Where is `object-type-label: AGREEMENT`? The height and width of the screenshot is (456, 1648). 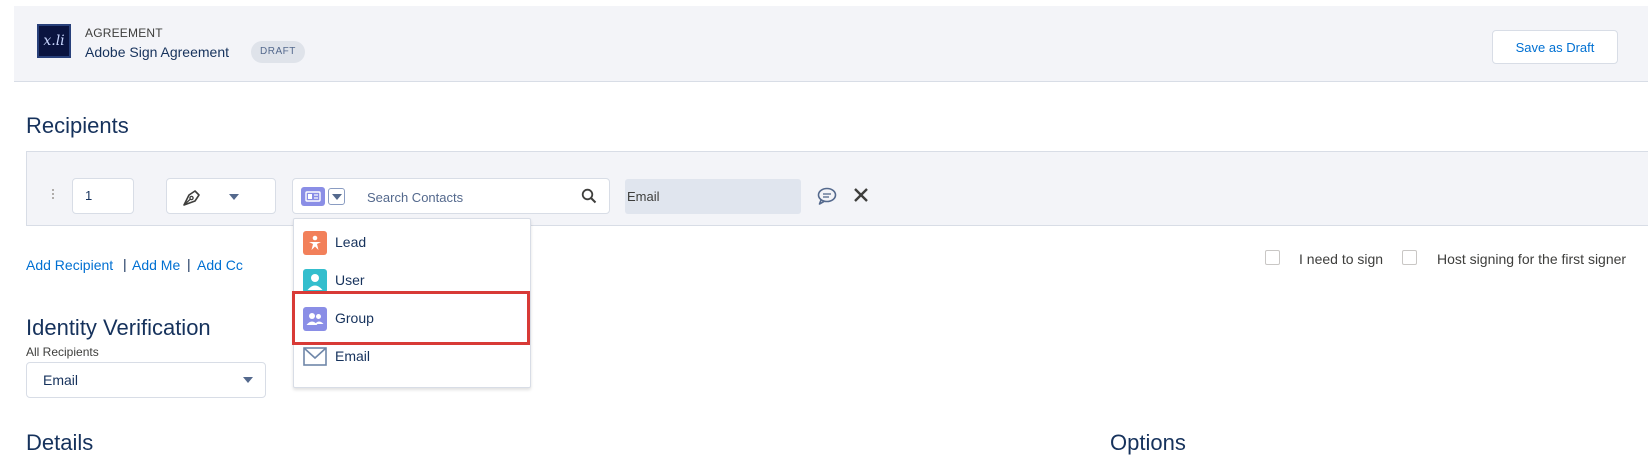 object-type-label: AGREEMENT is located at coordinates (124, 33).